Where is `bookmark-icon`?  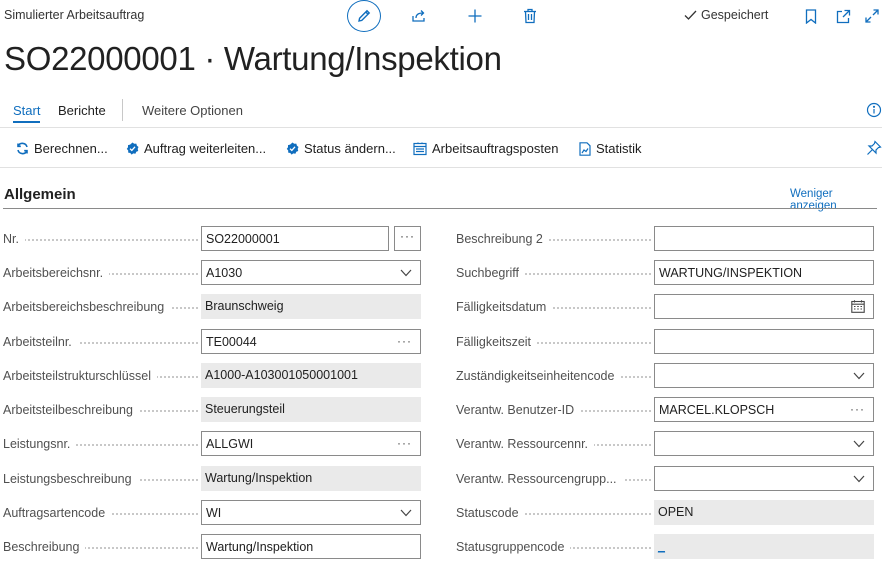 bookmark-icon is located at coordinates (811, 16).